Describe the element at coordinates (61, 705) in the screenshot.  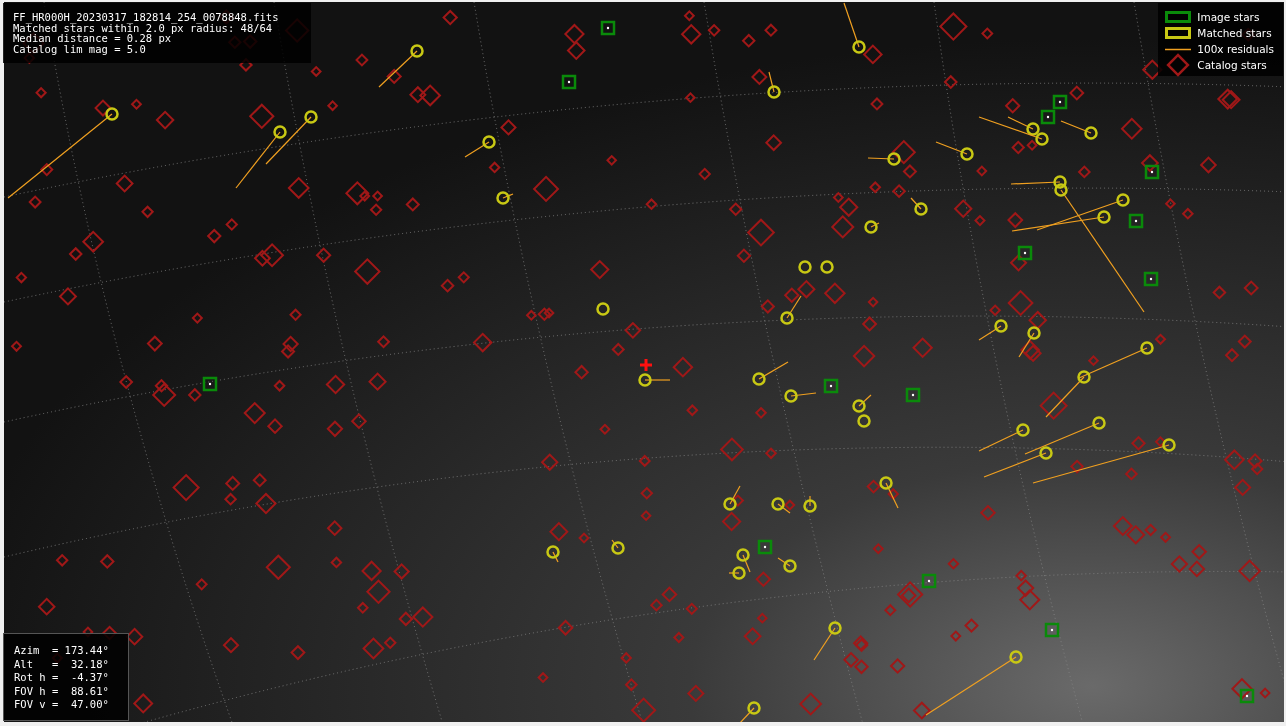
I see `pointing-text: FOV v = 47.00°` at that location.